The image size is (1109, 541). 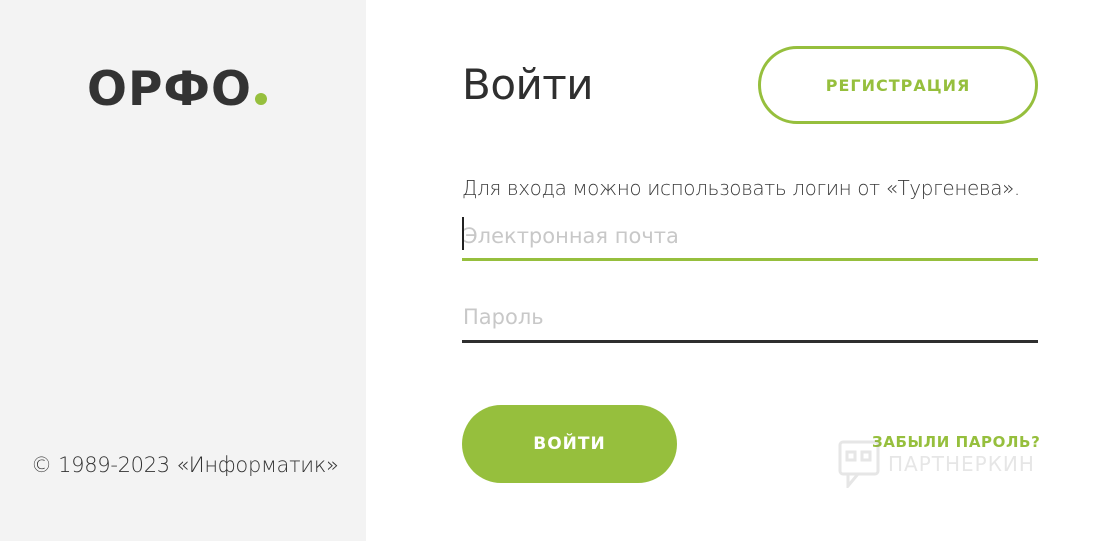 I want to click on logo-text: ОРФО, so click(x=169, y=89).